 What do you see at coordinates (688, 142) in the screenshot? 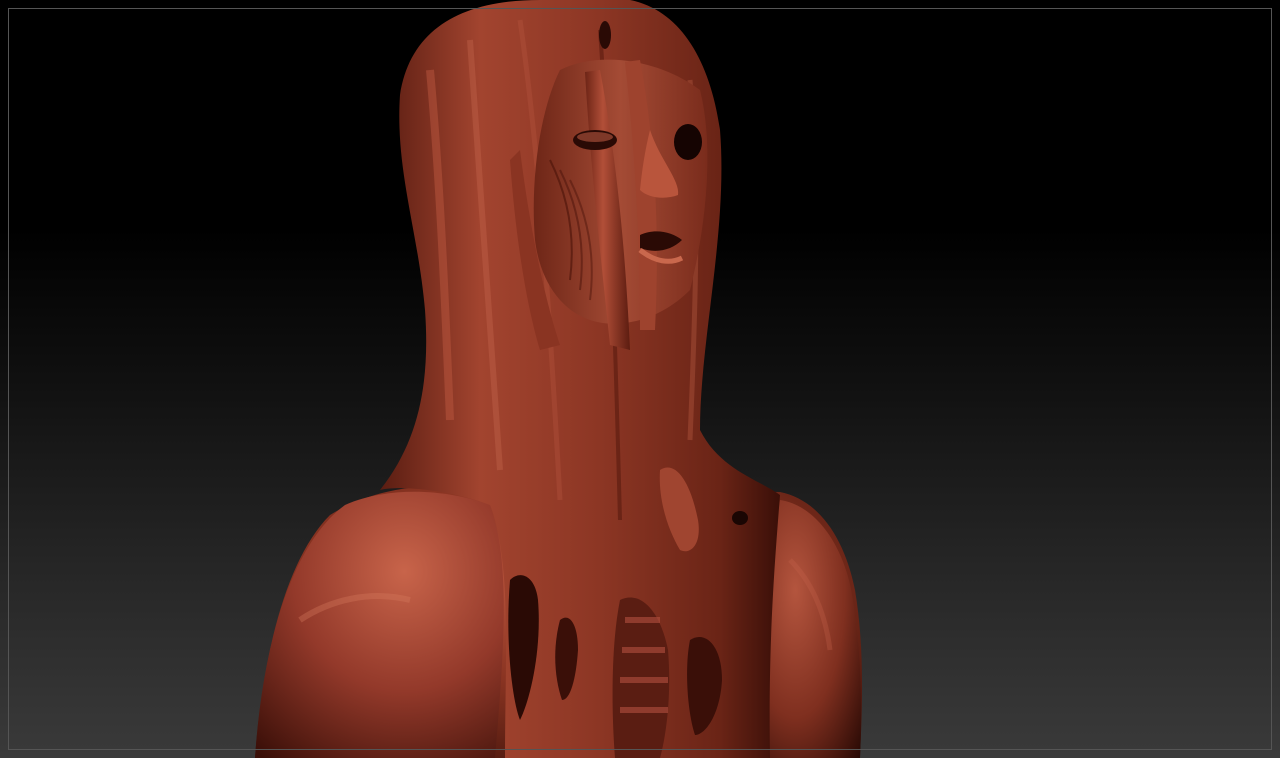
I see `right-eye` at bounding box center [688, 142].